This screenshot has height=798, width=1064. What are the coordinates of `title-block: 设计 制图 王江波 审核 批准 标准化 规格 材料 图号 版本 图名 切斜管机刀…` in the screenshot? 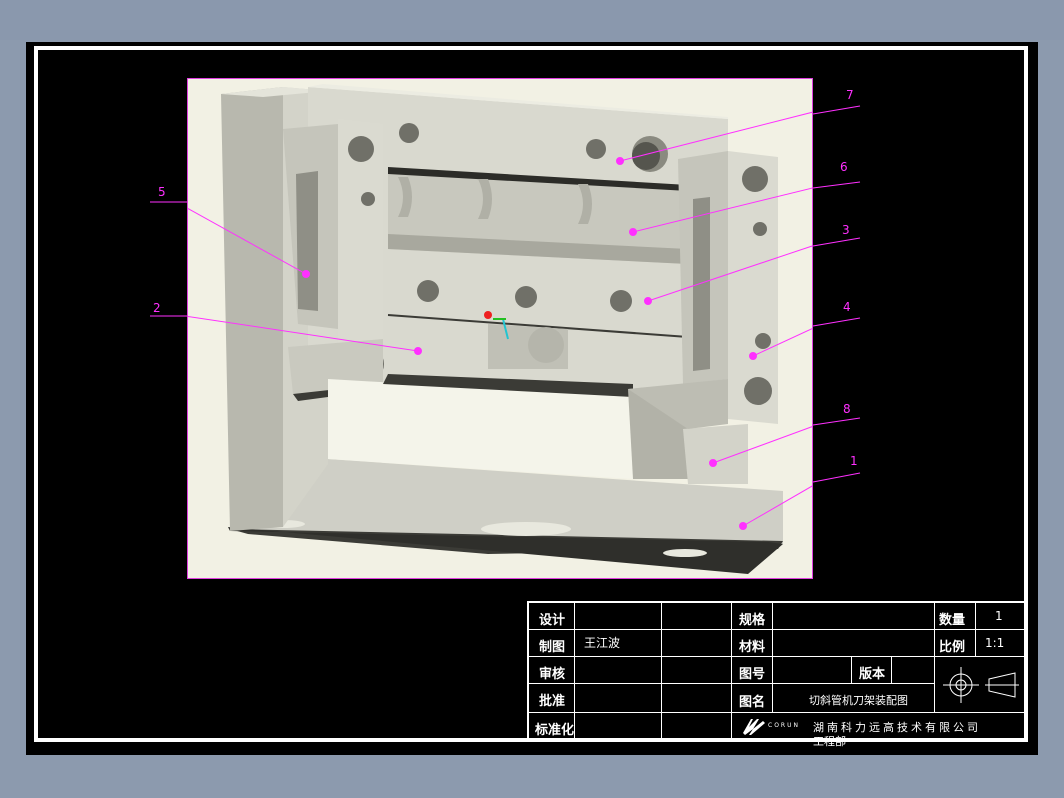 It's located at (776, 674).